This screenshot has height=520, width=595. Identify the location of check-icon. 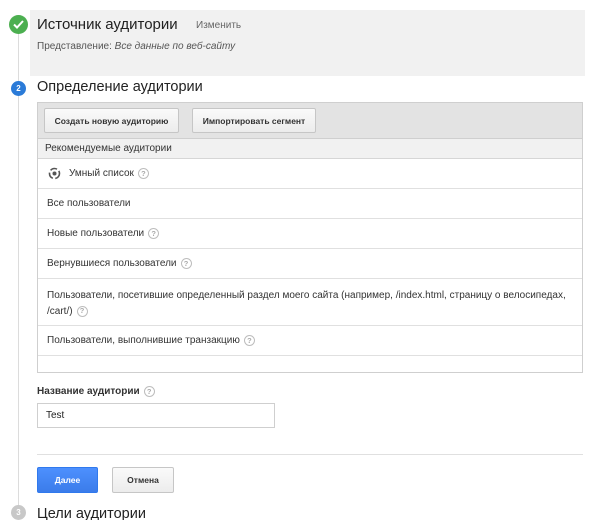
(18, 24).